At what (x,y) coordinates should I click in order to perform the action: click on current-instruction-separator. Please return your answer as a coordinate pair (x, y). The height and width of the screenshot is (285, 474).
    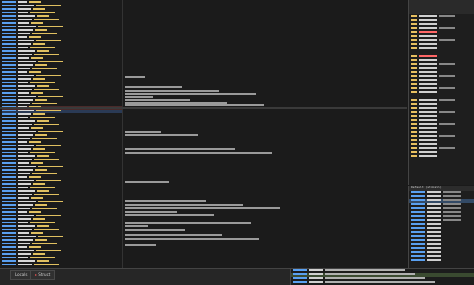
    Looking at the image, I should click on (203, 108).